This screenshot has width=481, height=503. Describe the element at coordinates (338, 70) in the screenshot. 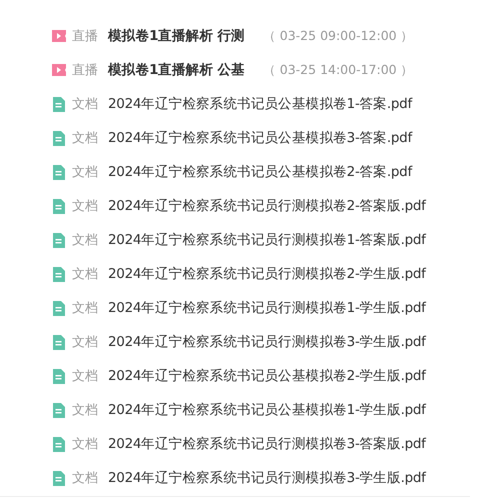

I see `time-range: （ 03-25 14:00-17:00 ）` at that location.